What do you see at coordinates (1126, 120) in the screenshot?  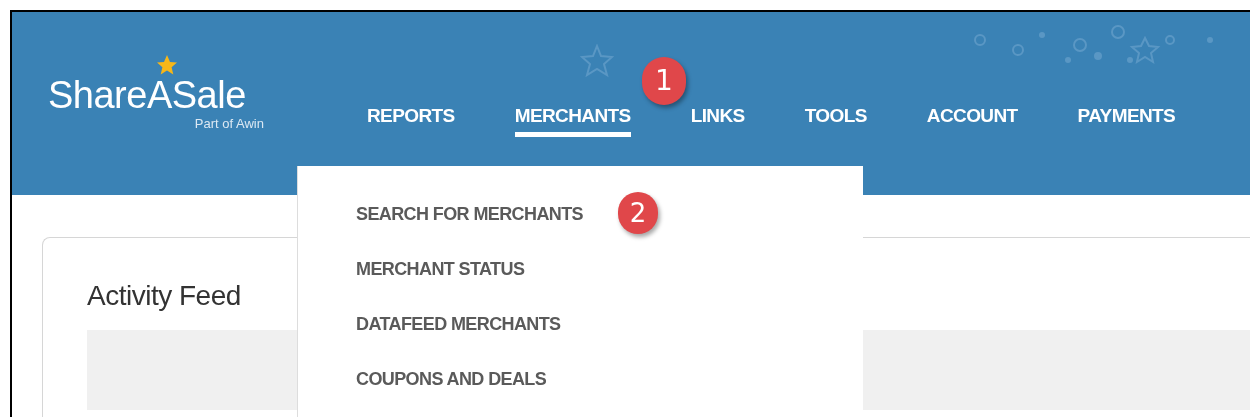 I see `nav-tab: PAYMENTS` at bounding box center [1126, 120].